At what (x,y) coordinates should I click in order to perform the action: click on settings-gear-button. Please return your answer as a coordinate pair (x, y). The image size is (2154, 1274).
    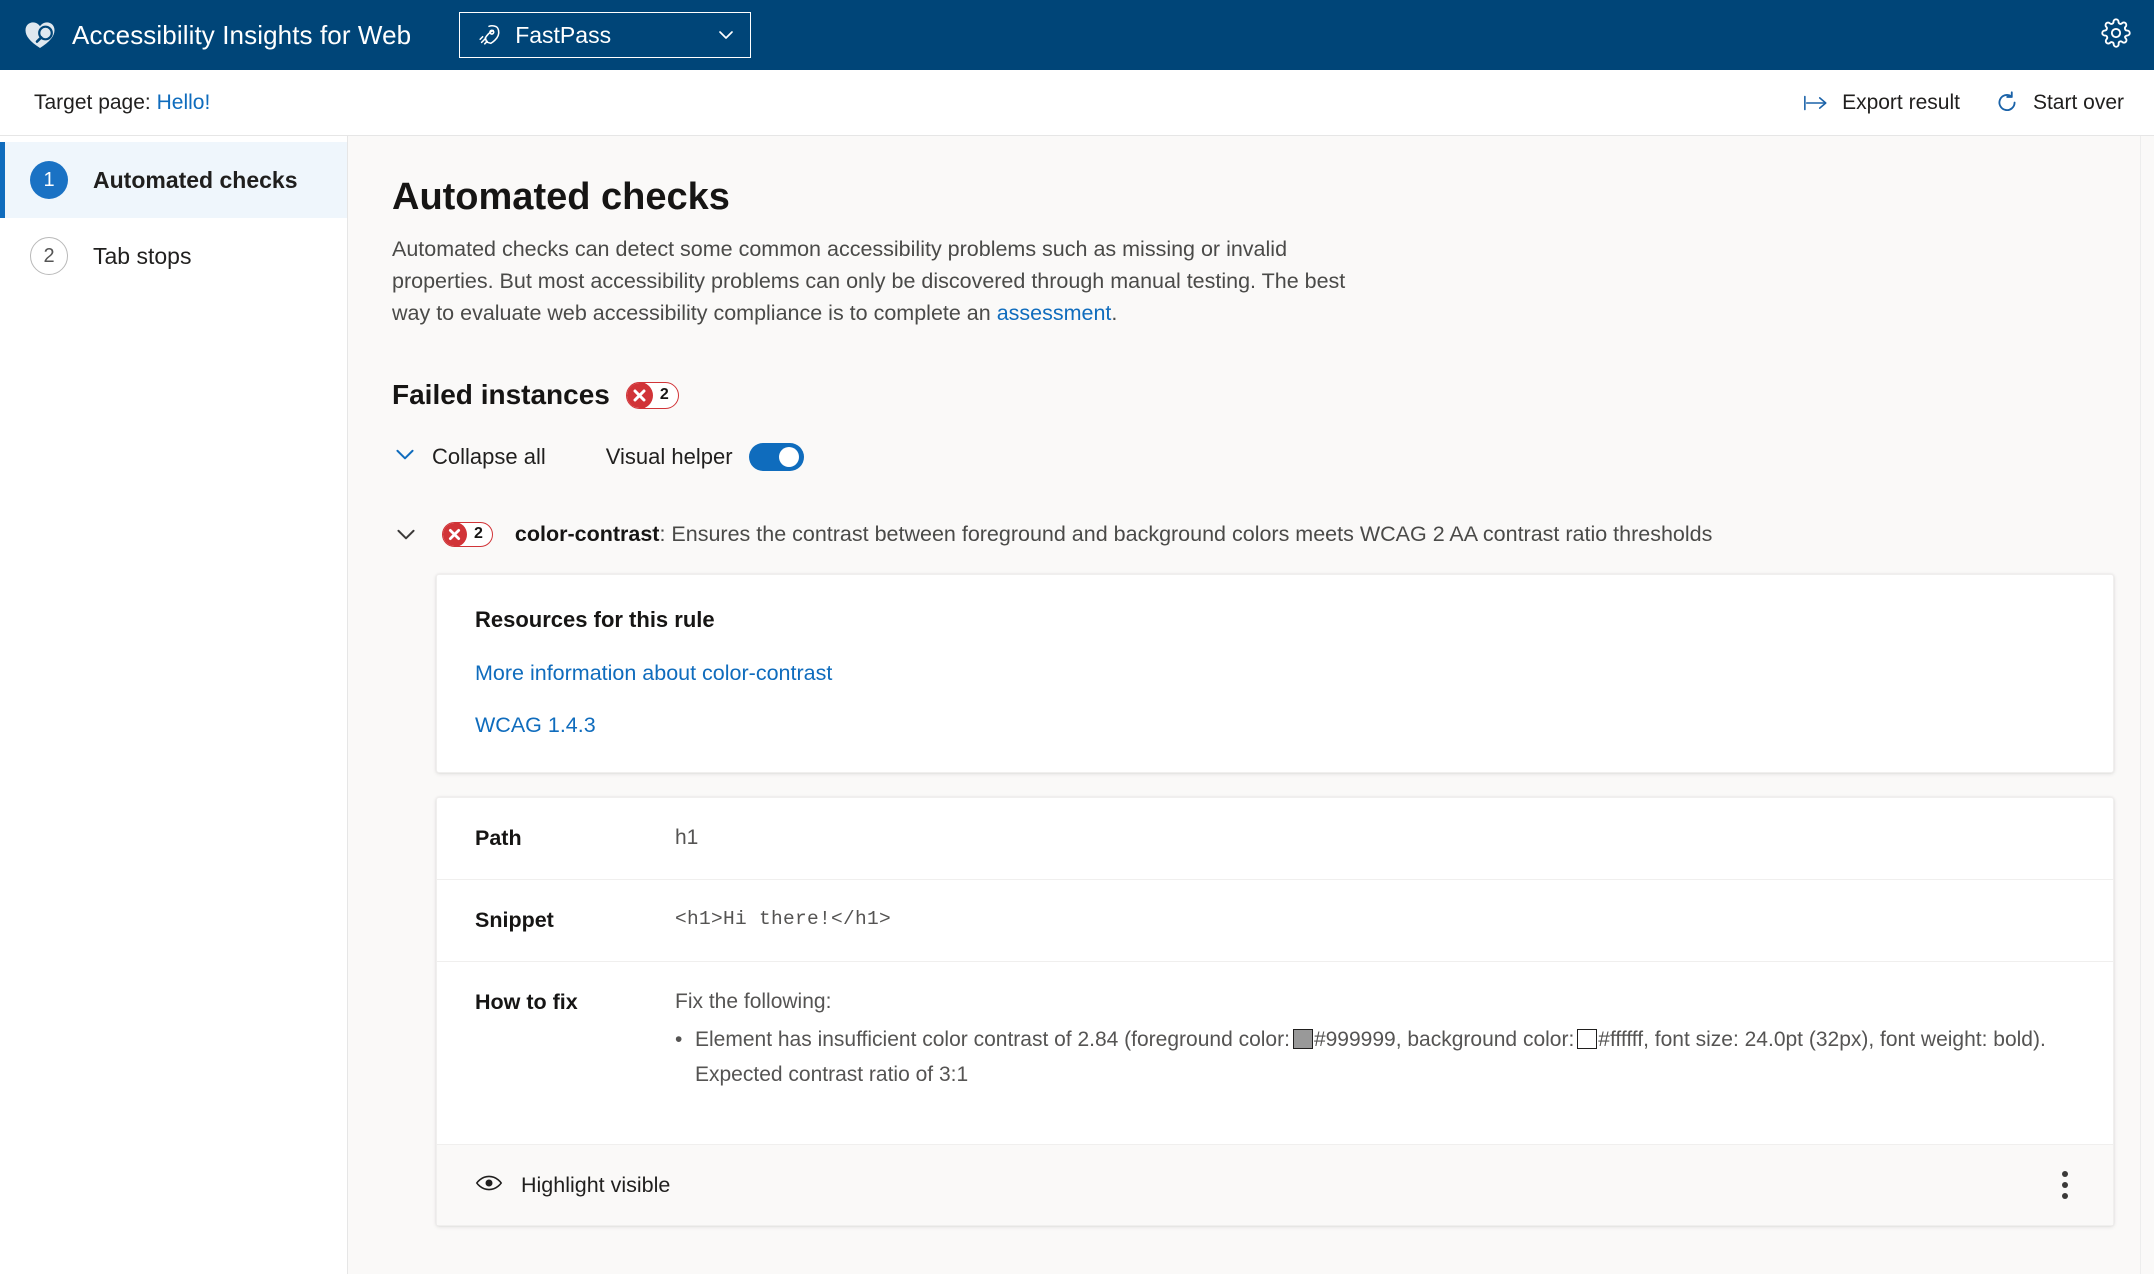
    Looking at the image, I should click on (2116, 35).